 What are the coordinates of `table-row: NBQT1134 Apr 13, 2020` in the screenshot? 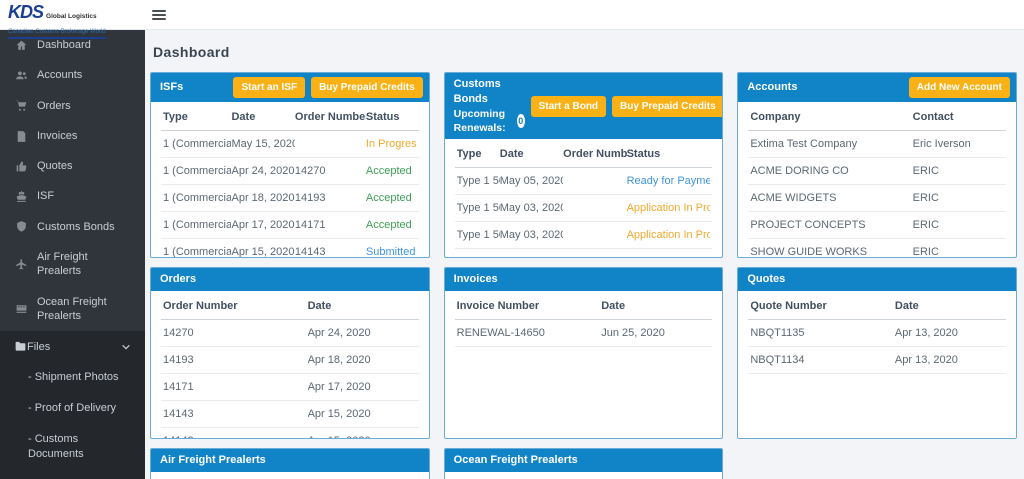 It's located at (877, 360).